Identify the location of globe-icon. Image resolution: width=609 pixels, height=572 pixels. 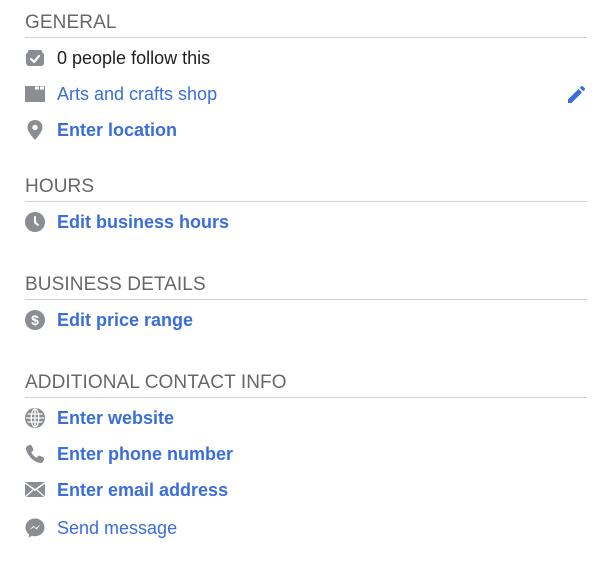
(35, 418).